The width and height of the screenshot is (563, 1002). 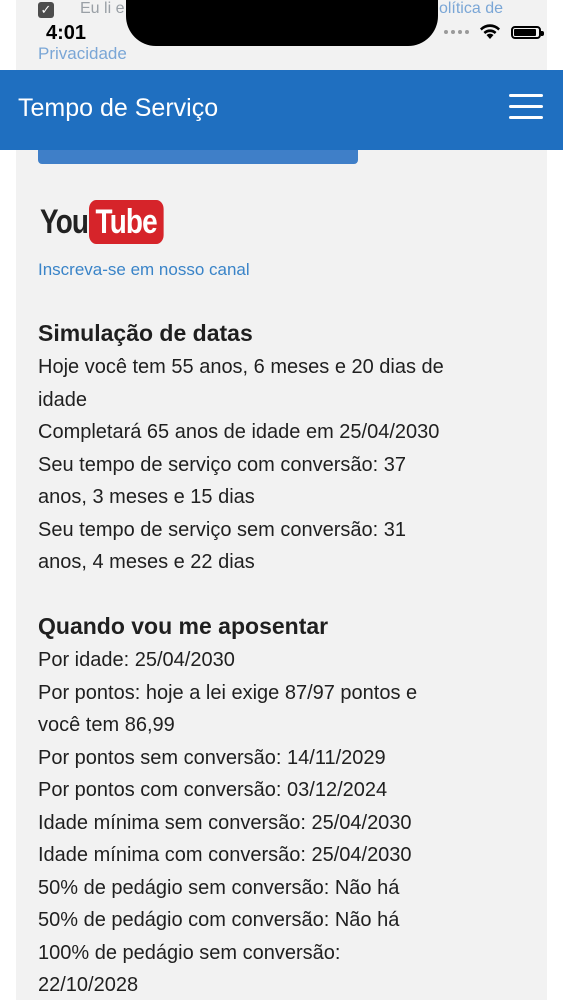 I want to click on screen-right-edge, so click(x=555, y=500).